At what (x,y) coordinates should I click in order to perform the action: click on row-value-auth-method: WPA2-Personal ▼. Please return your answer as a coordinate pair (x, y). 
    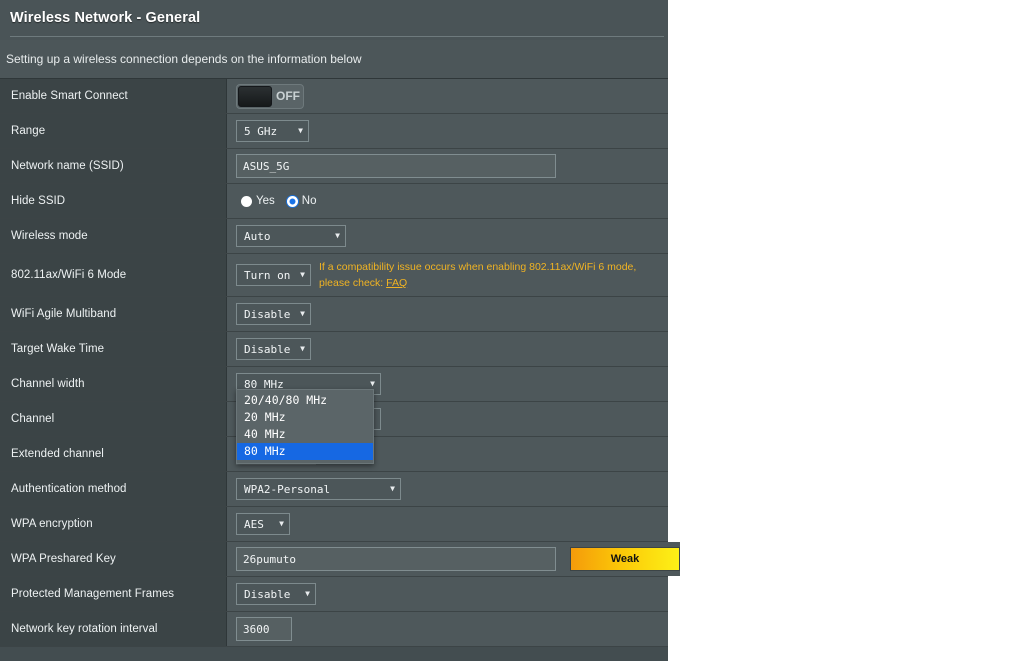
    Looking at the image, I should click on (447, 489).